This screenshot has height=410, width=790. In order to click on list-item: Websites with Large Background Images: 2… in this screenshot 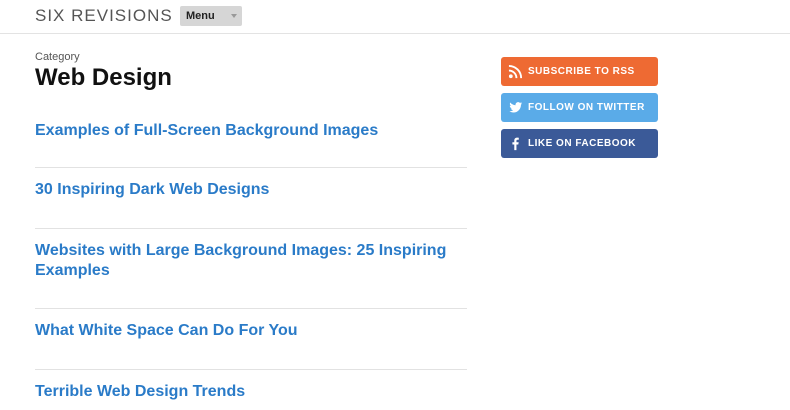, I will do `click(251, 269)`.